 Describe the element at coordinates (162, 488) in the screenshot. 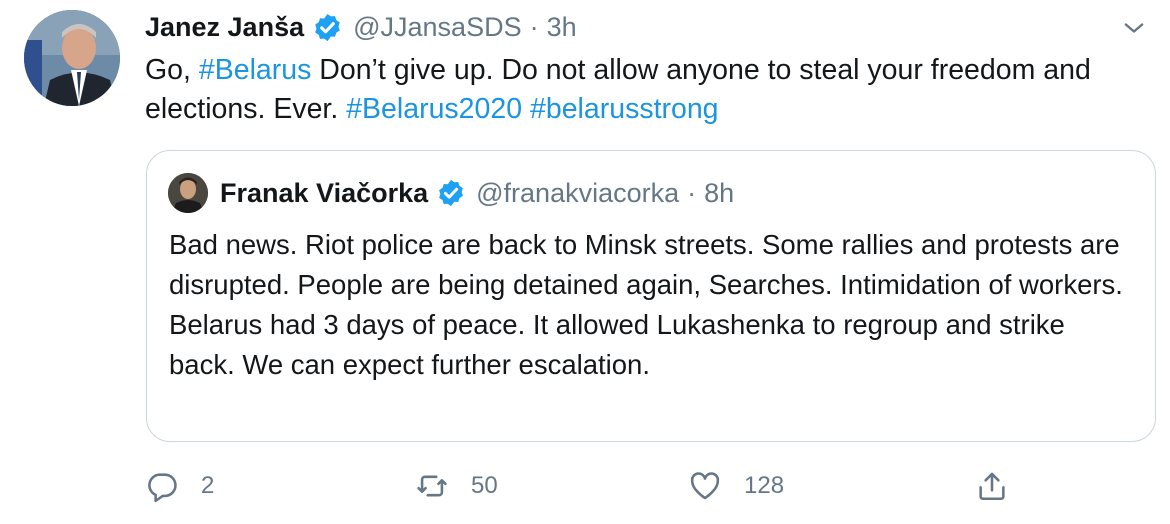

I see `reply-icon` at that location.